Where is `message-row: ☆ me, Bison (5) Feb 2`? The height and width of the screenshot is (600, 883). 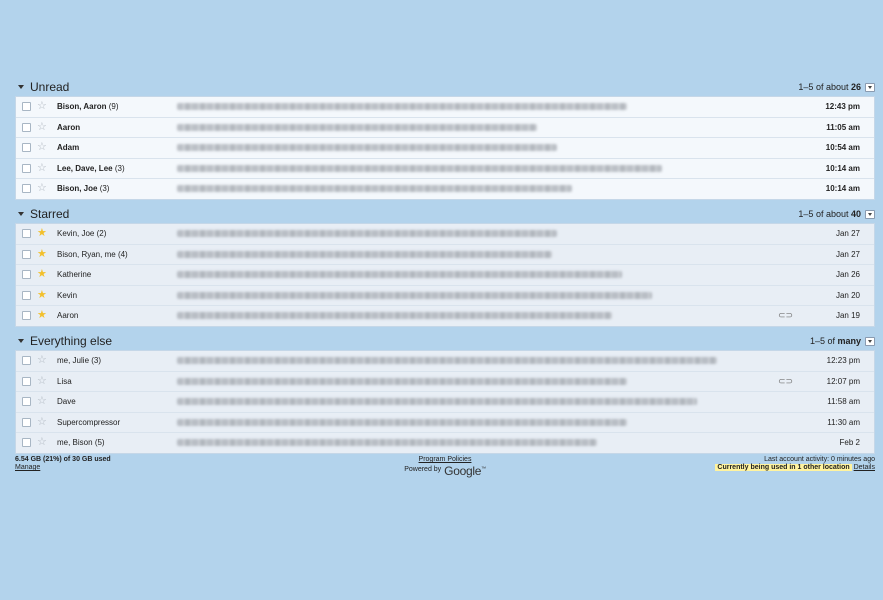
message-row: ☆ me, Bison (5) Feb 2 is located at coordinates (445, 443).